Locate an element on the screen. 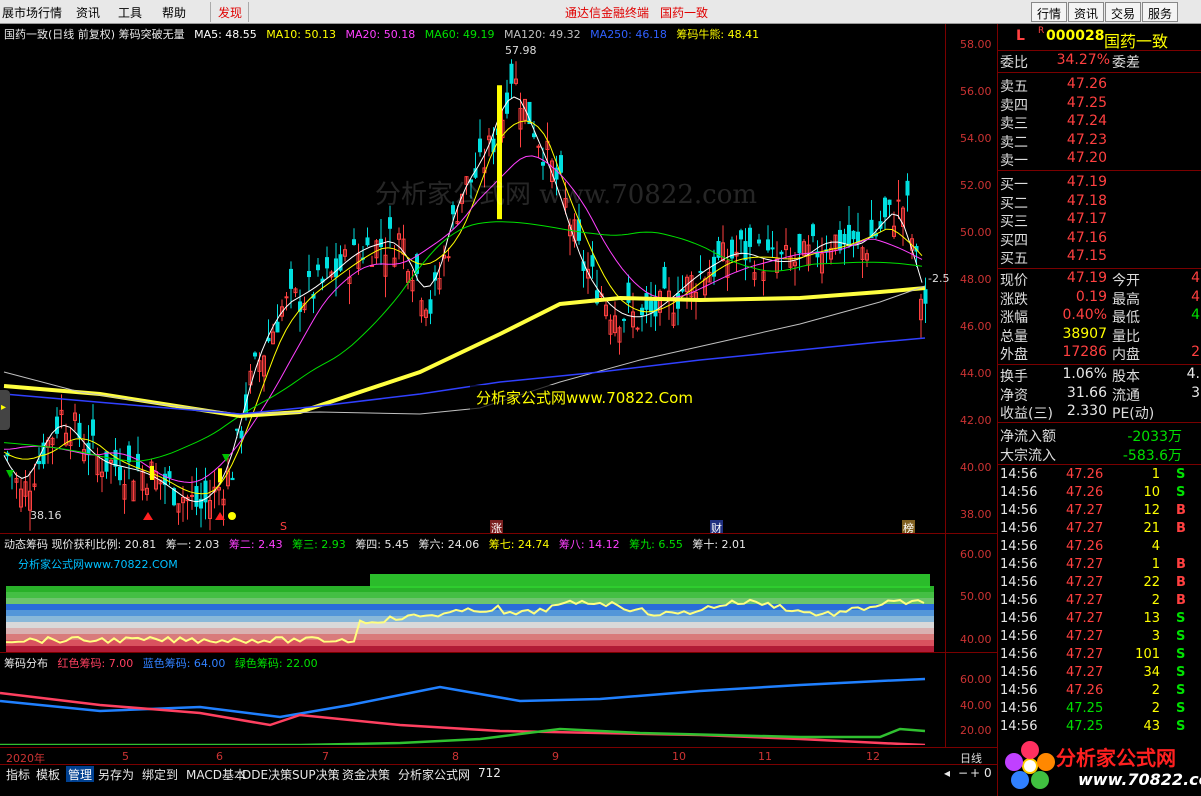  ask-row: 卖五 47.26 is located at coordinates (1100, 85).